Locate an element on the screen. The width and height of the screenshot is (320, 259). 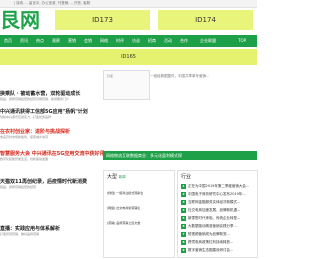
panel-tag: 新闻 is located at coordinates (122, 177).